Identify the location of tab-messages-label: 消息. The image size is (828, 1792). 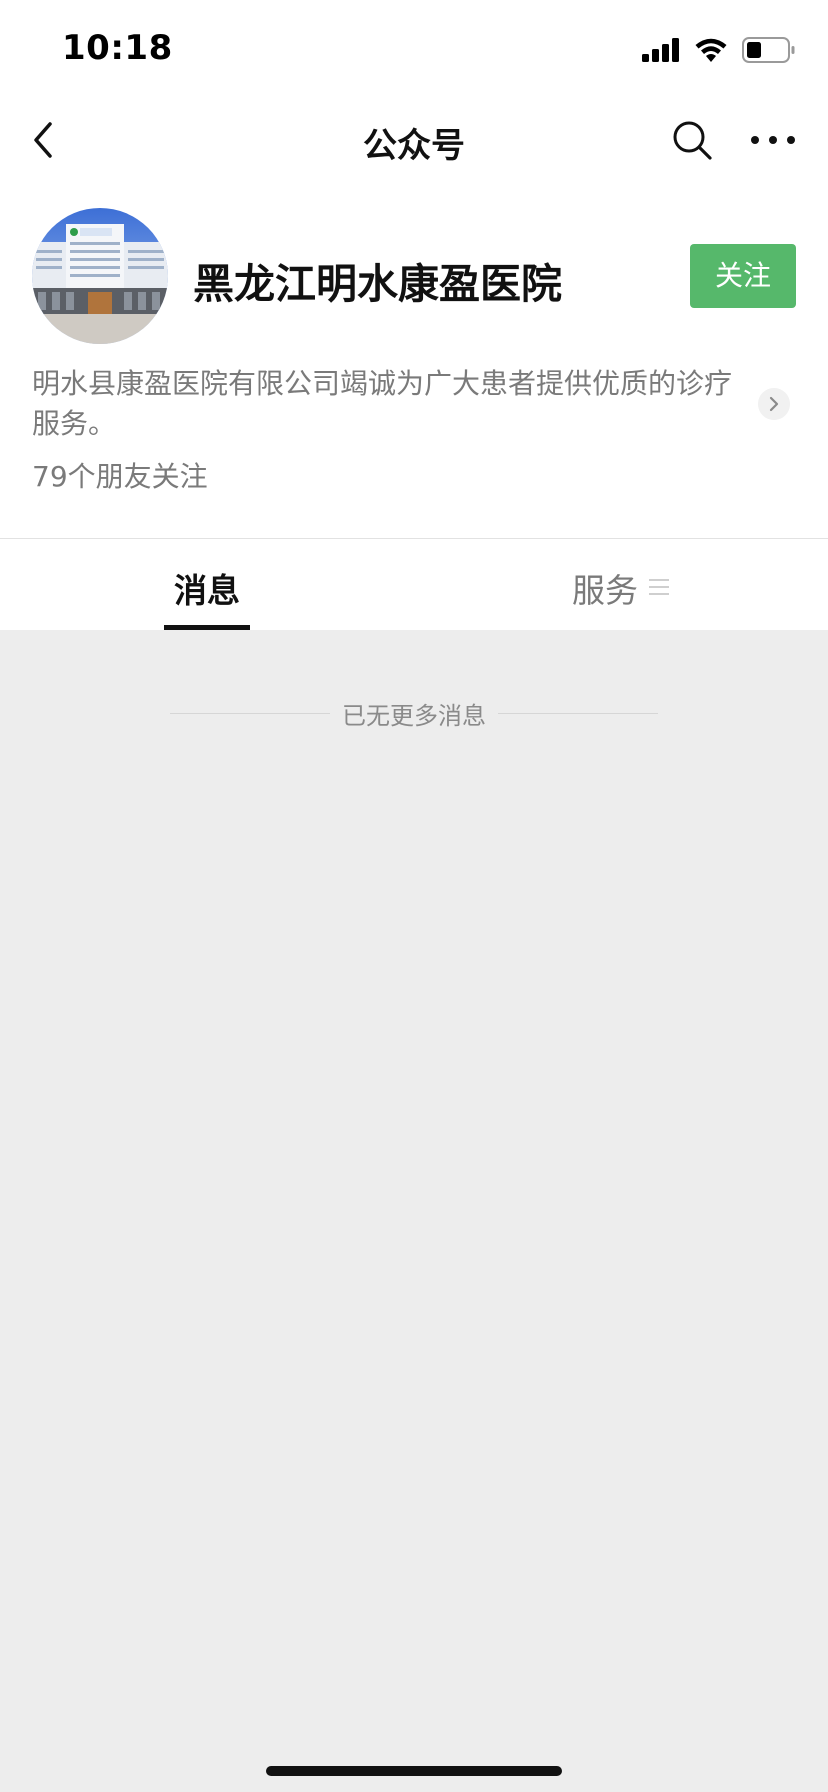
(207, 590).